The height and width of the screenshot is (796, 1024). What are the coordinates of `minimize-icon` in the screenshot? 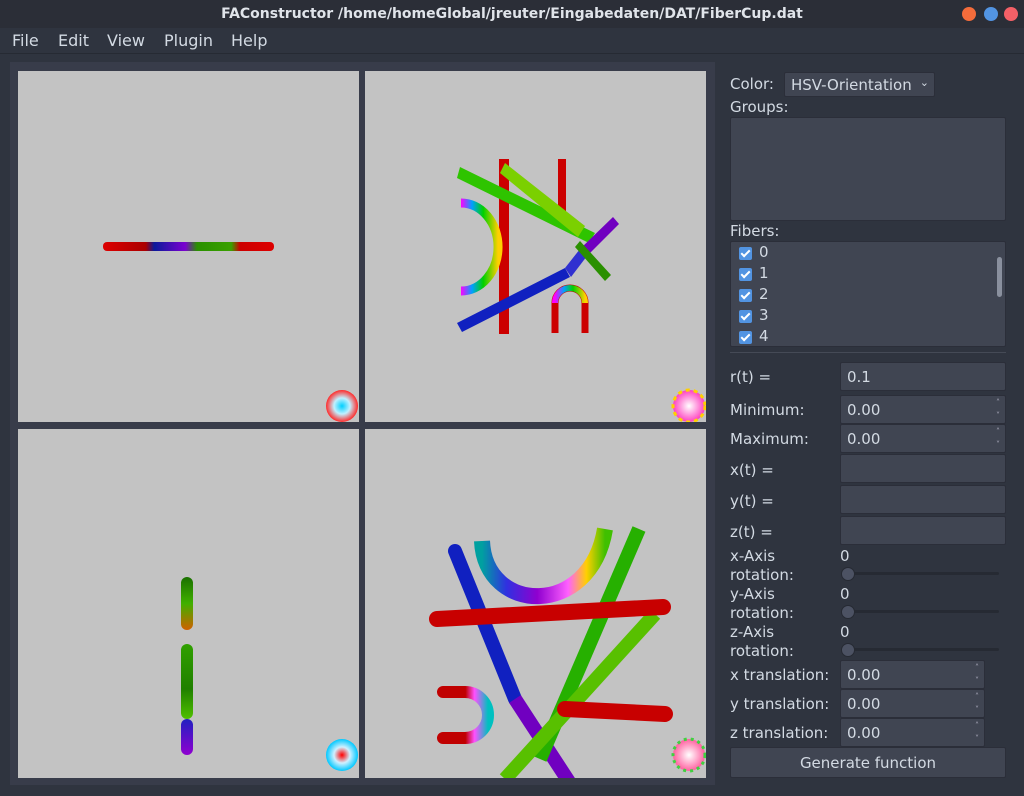 It's located at (969, 14).